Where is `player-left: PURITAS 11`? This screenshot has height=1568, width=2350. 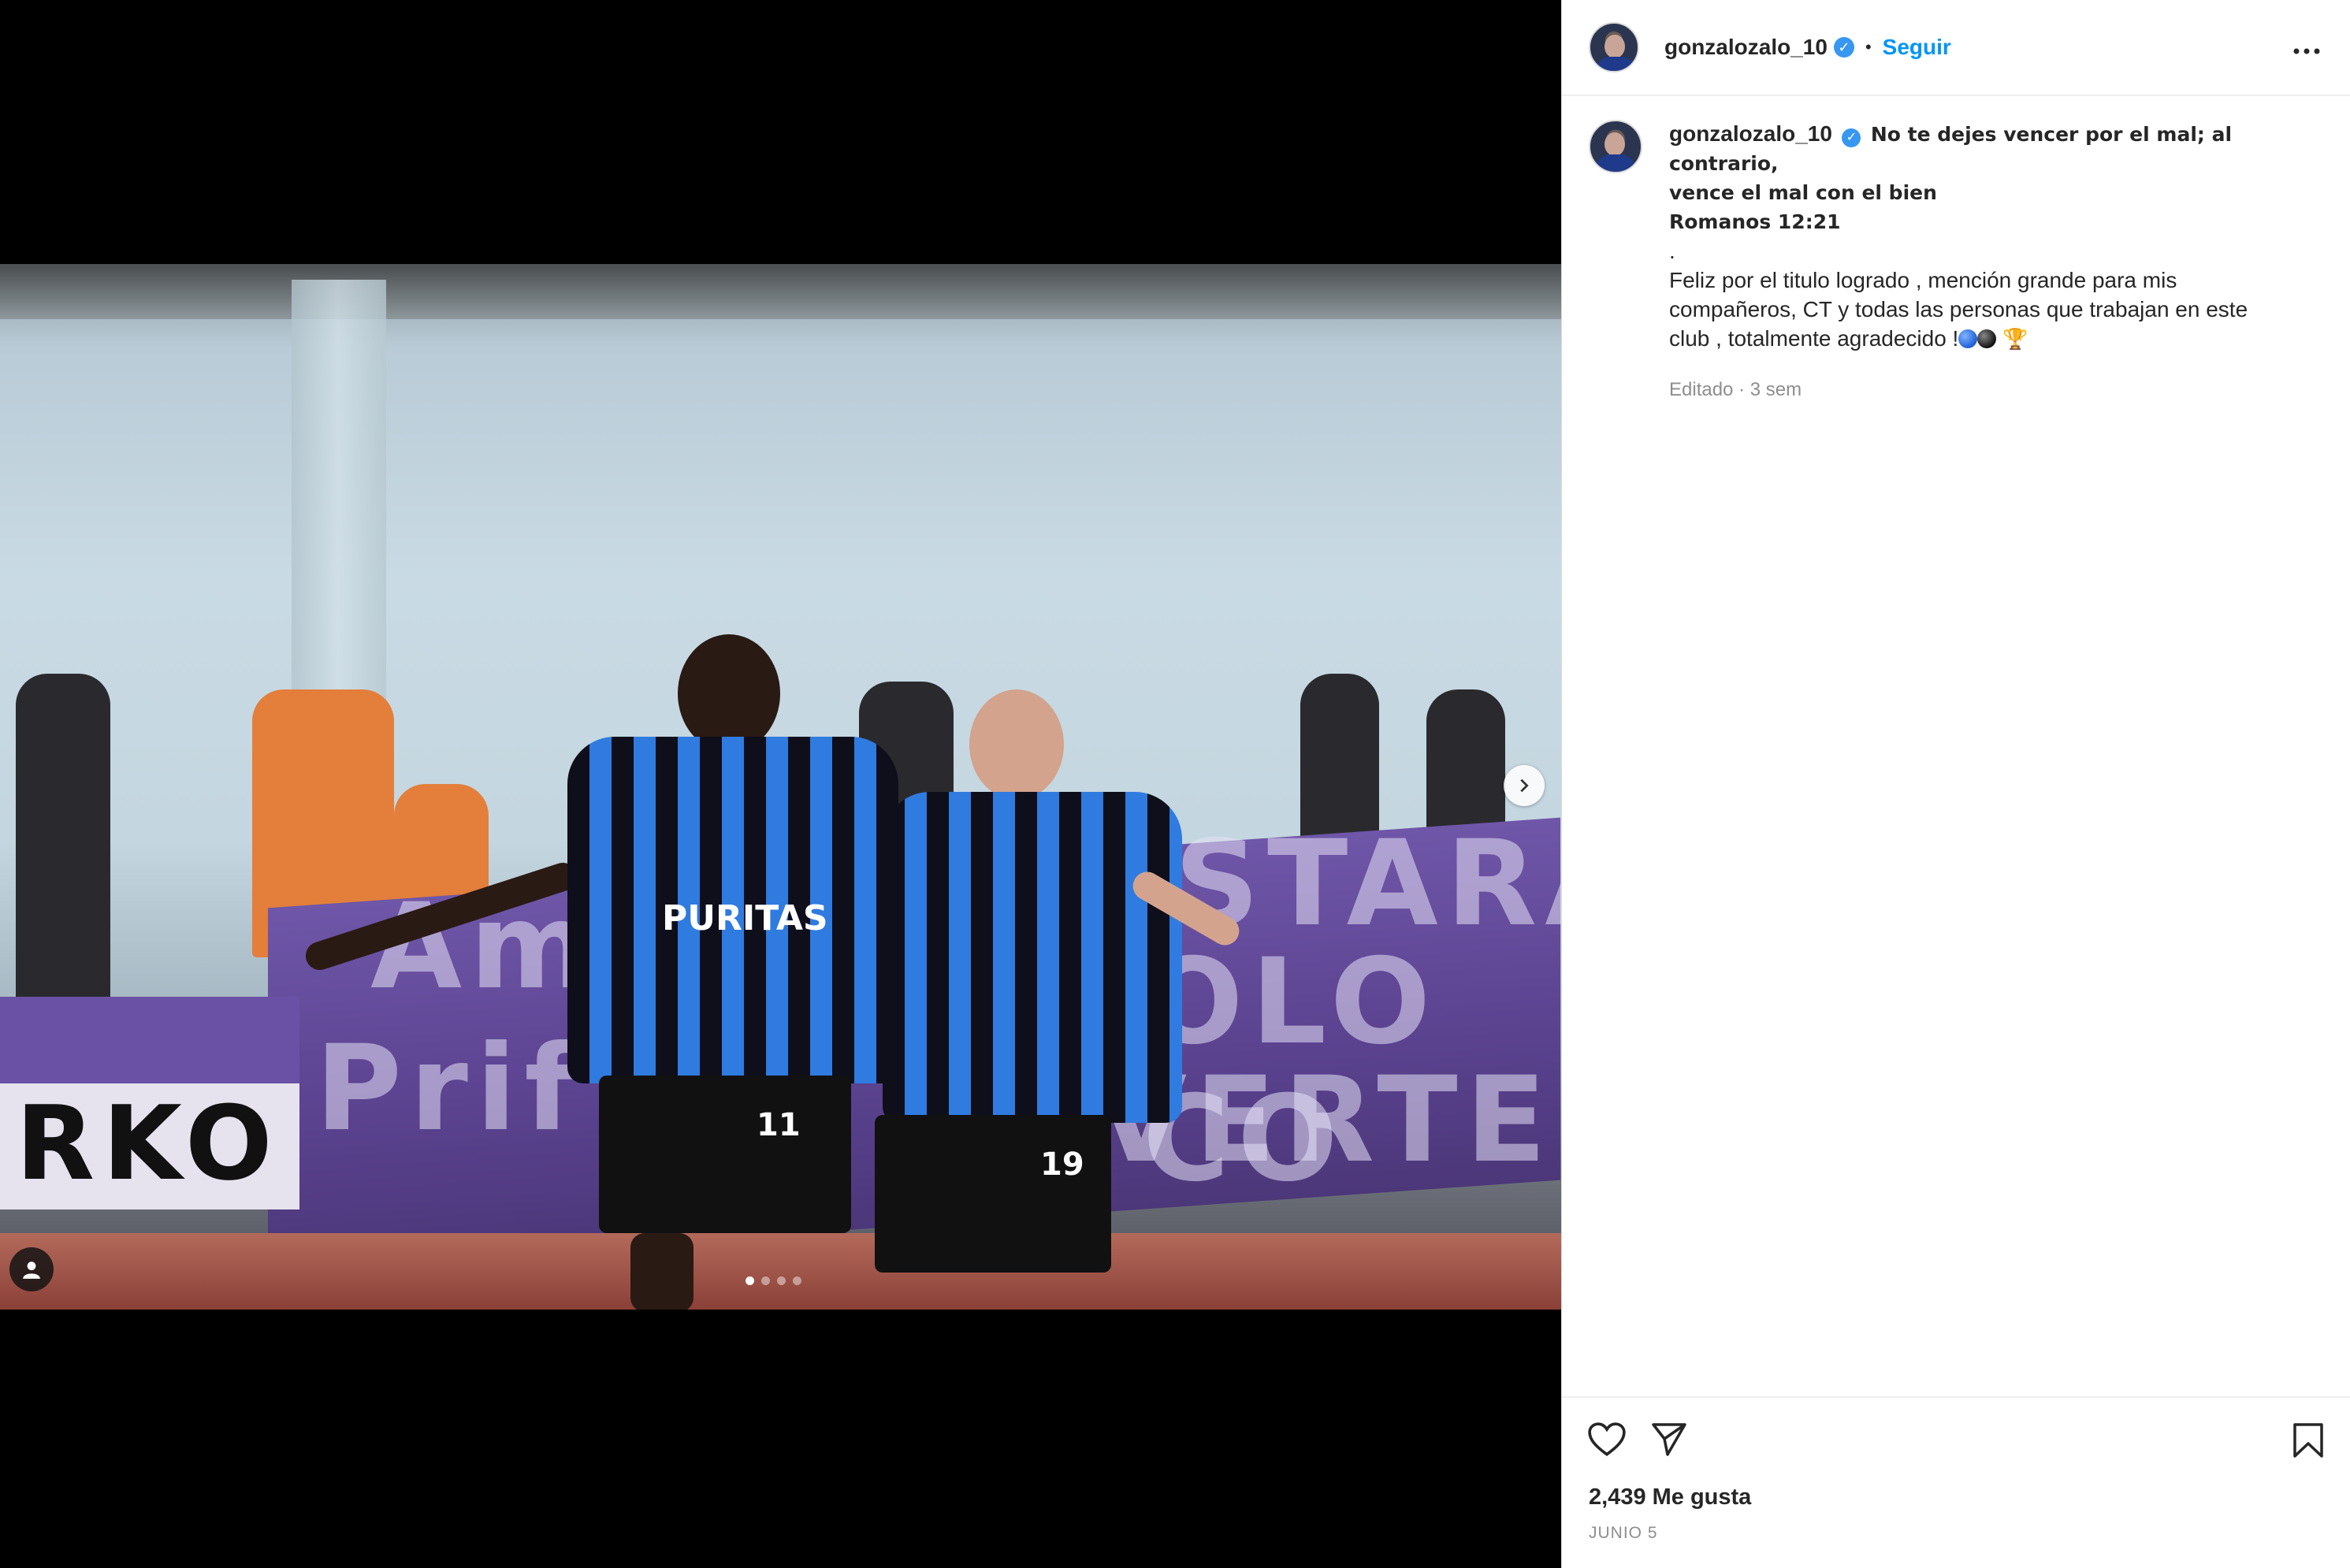 player-left: PURITAS 11 is located at coordinates (614, 972).